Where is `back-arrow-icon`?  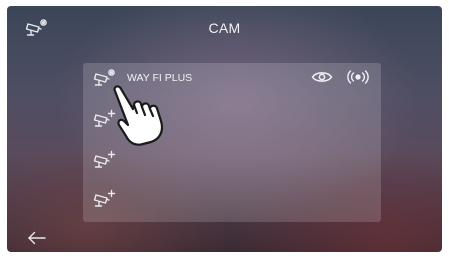
back-arrow-icon is located at coordinates (37, 238).